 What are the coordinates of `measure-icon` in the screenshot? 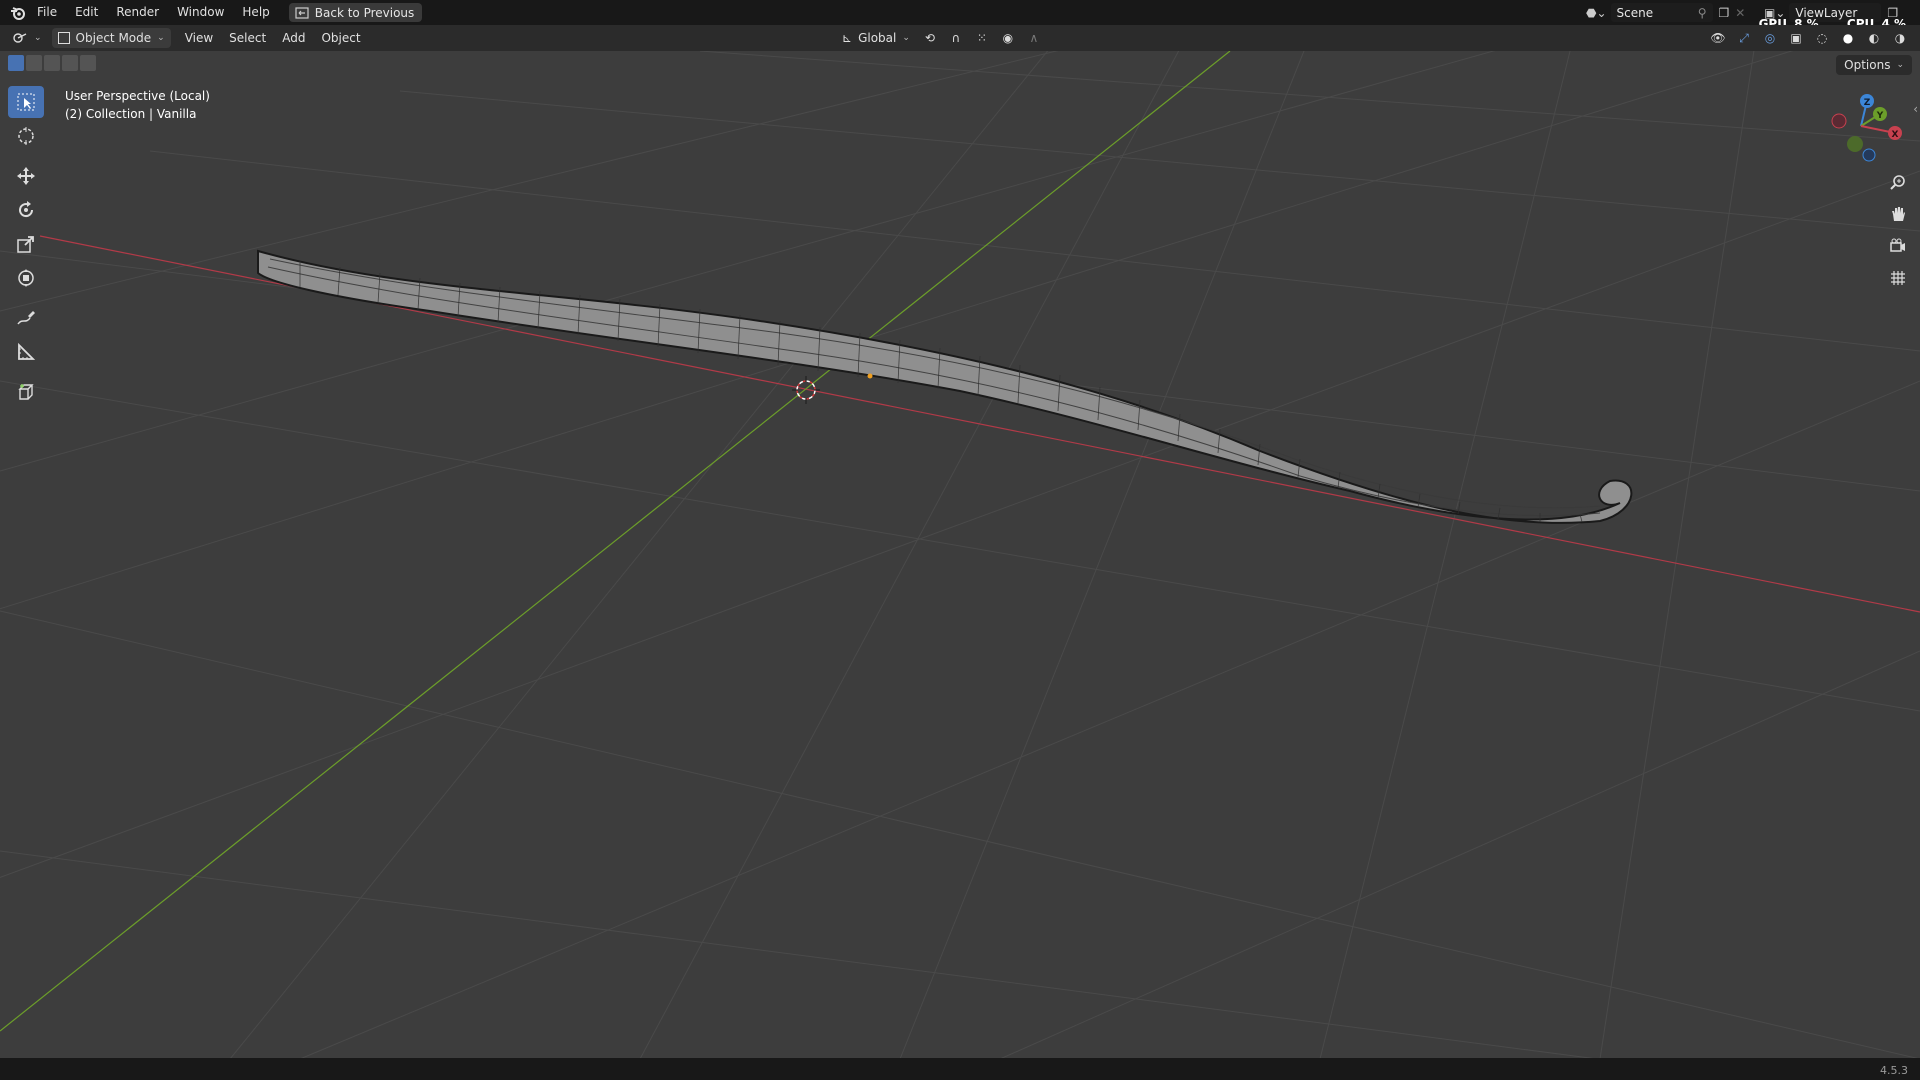 It's located at (27, 351).